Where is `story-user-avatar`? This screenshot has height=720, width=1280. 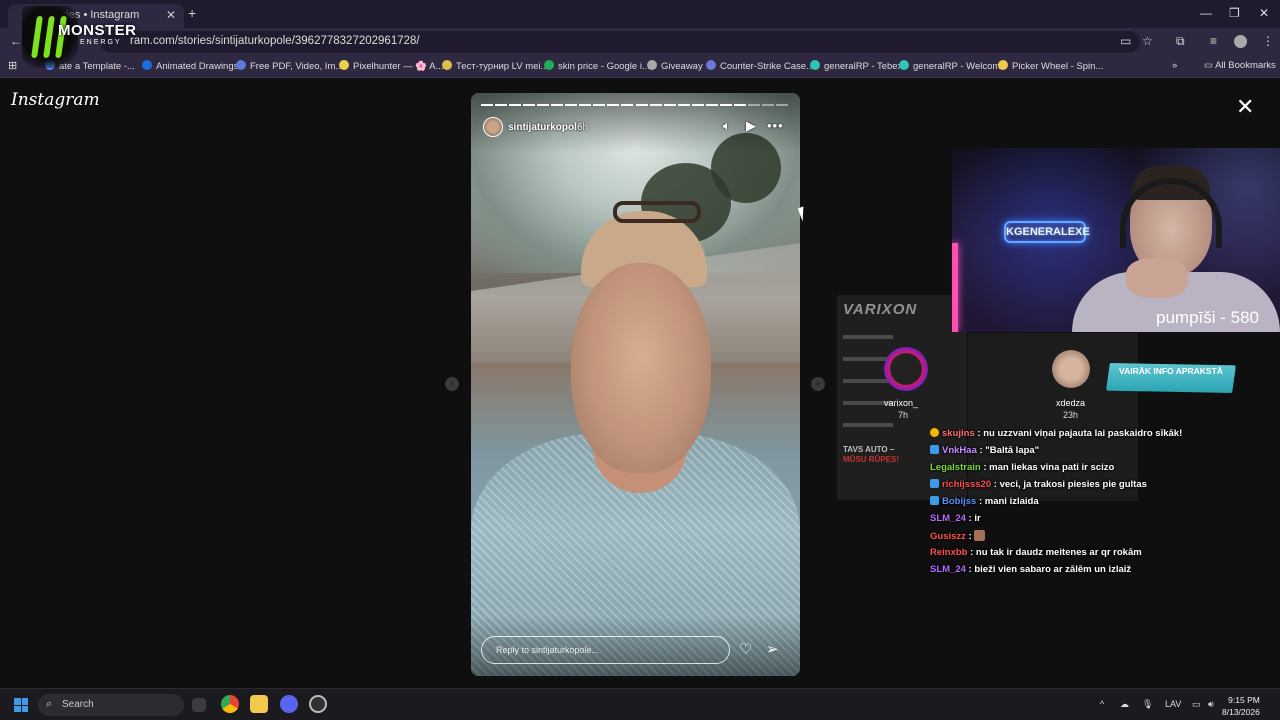
story-user-avatar is located at coordinates (493, 127).